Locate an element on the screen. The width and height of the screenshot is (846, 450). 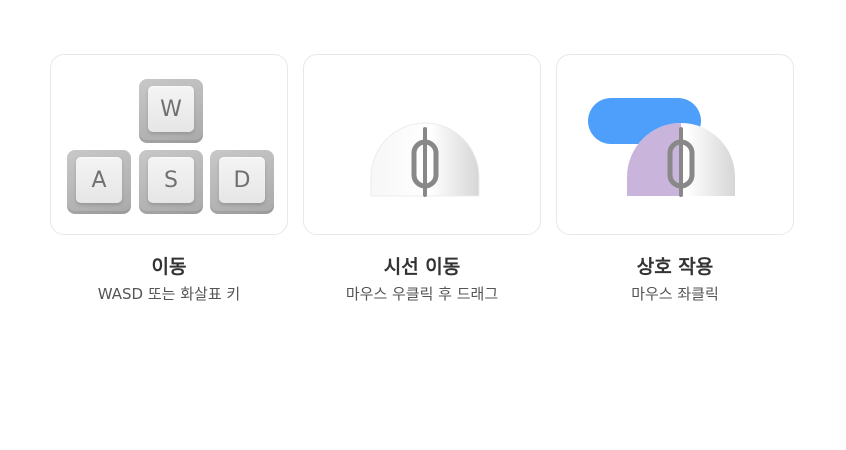
interact-card is located at coordinates (675, 144).